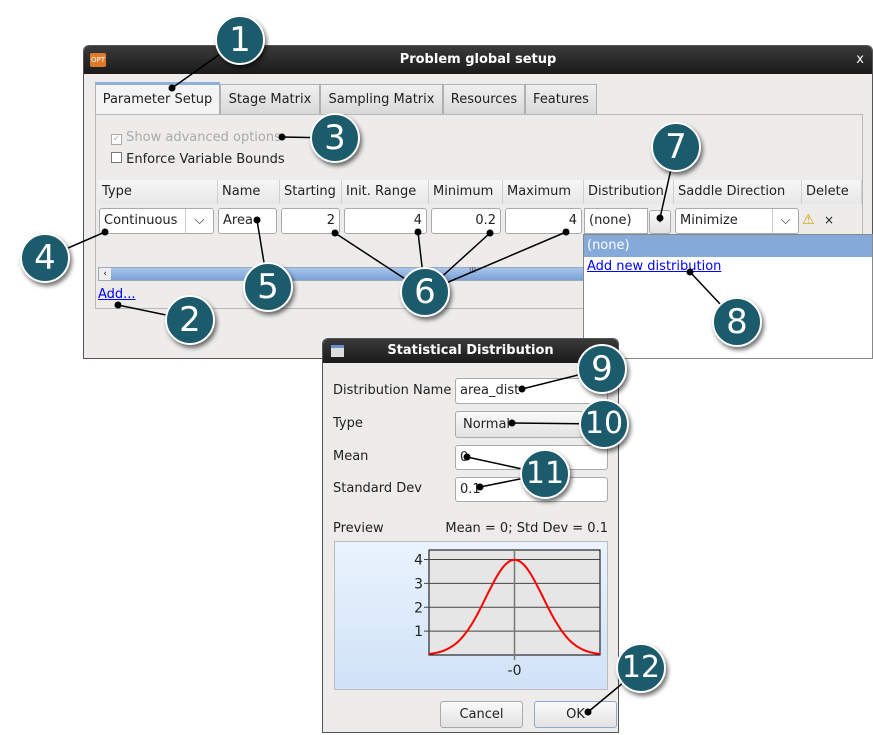 Image resolution: width=873 pixels, height=735 pixels. I want to click on callout-11: 11, so click(545, 474).